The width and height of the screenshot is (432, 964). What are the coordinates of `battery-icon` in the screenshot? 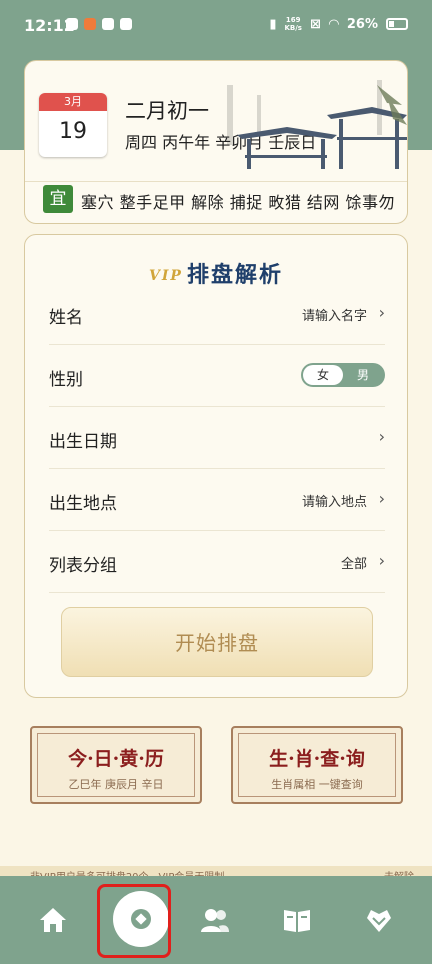 It's located at (397, 24).